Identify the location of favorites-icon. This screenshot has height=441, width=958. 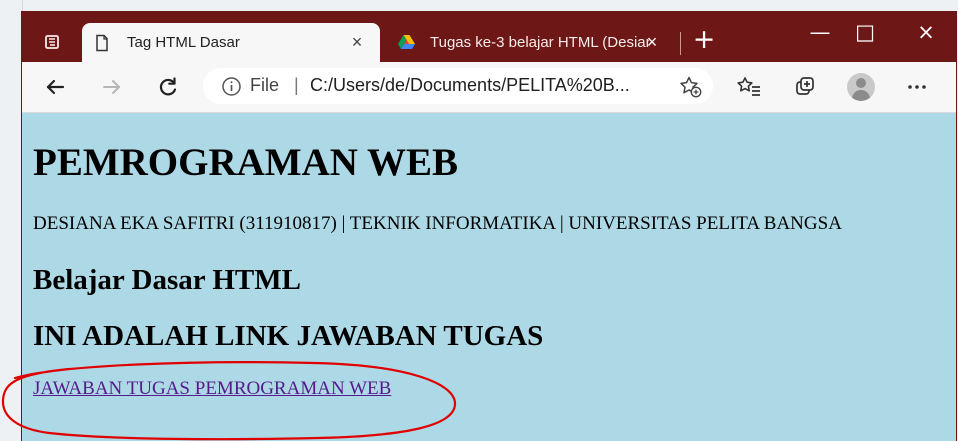
(748, 86).